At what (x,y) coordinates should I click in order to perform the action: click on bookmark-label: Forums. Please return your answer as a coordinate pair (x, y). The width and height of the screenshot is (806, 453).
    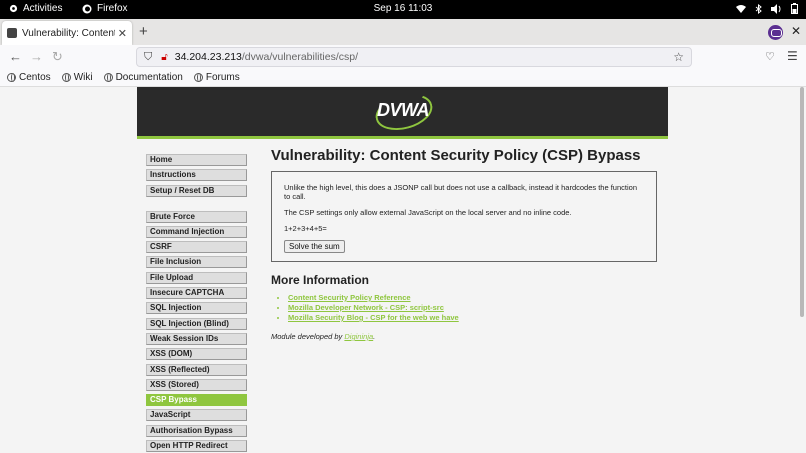
    Looking at the image, I should click on (222, 77).